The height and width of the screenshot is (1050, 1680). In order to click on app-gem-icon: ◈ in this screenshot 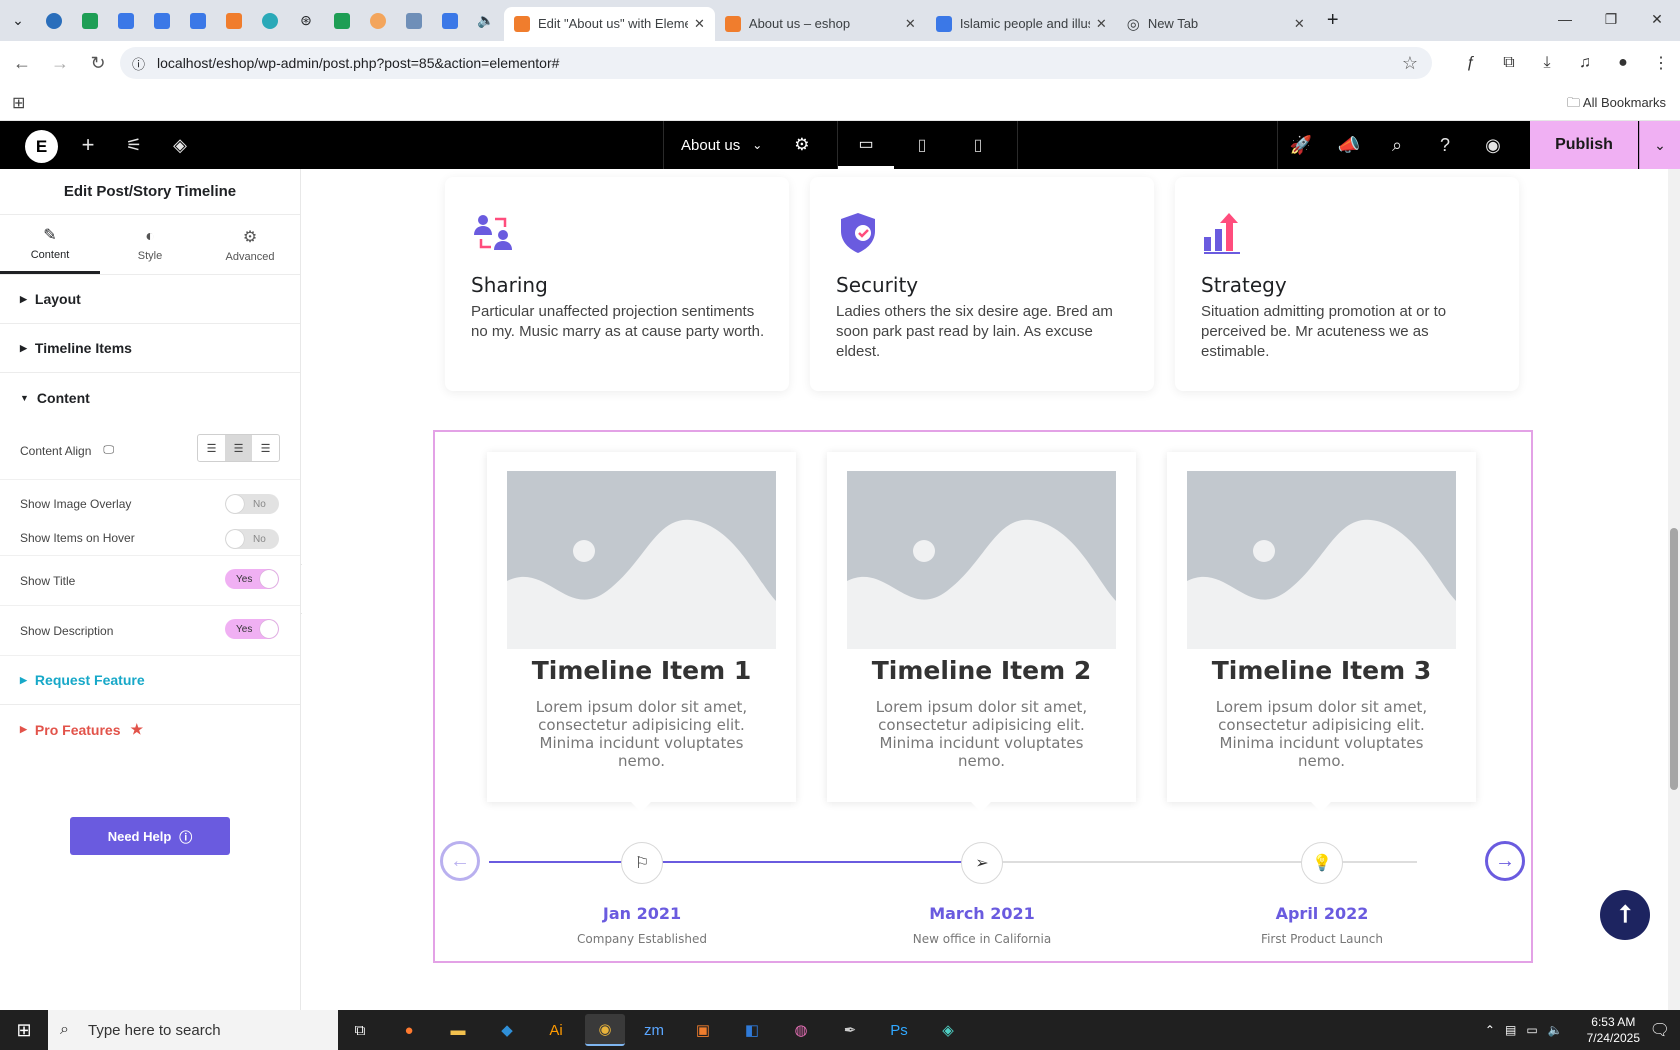, I will do `click(948, 1030)`.